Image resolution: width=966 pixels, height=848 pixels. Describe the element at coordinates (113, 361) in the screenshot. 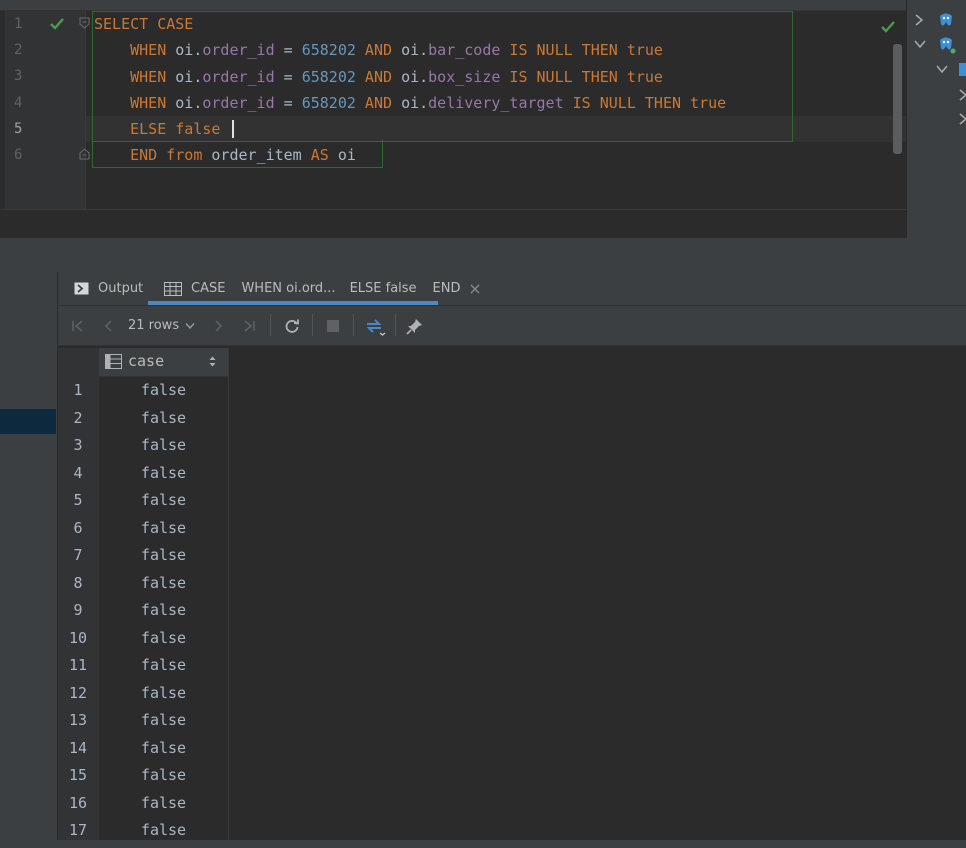

I see `column-icon` at that location.